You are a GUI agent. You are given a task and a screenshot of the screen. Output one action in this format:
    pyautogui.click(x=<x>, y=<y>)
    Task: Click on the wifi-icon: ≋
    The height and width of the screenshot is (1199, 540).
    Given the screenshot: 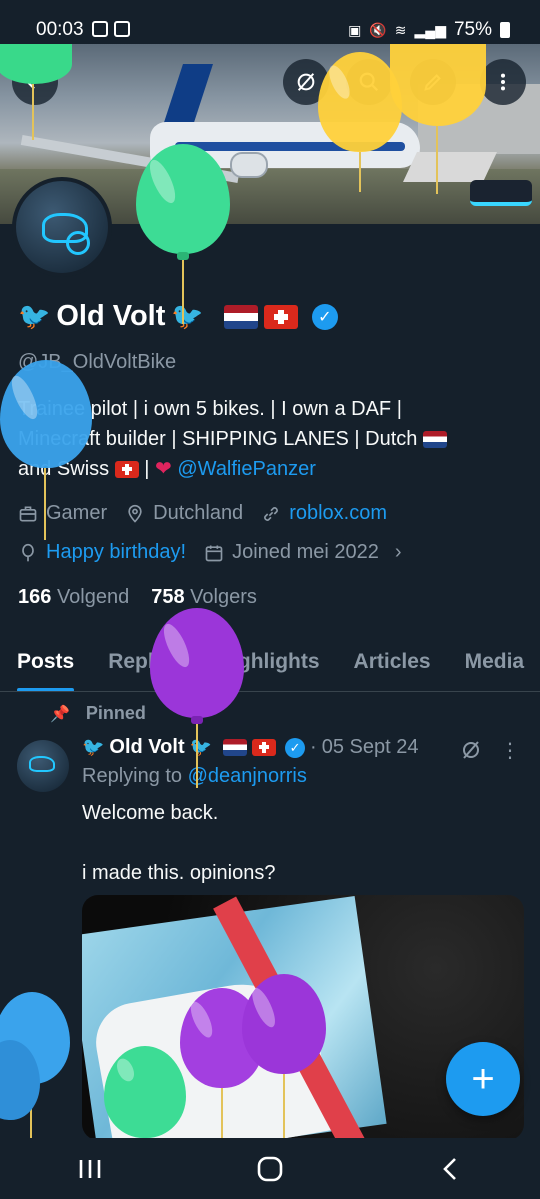 What is the action you would take?
    pyautogui.click(x=400, y=29)
    